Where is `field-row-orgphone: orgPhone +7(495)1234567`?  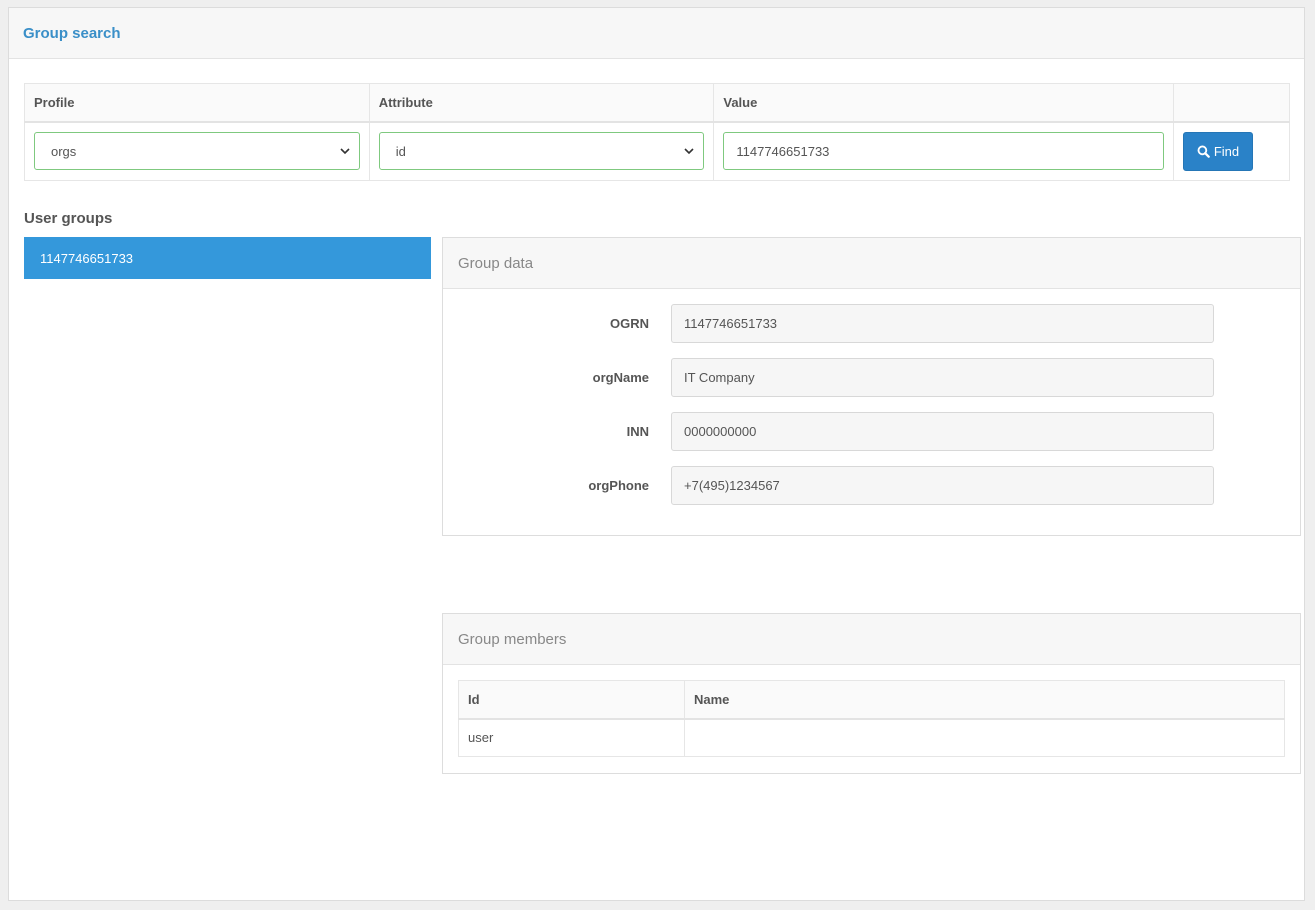
field-row-orgphone: orgPhone +7(495)1234567 is located at coordinates (871, 485).